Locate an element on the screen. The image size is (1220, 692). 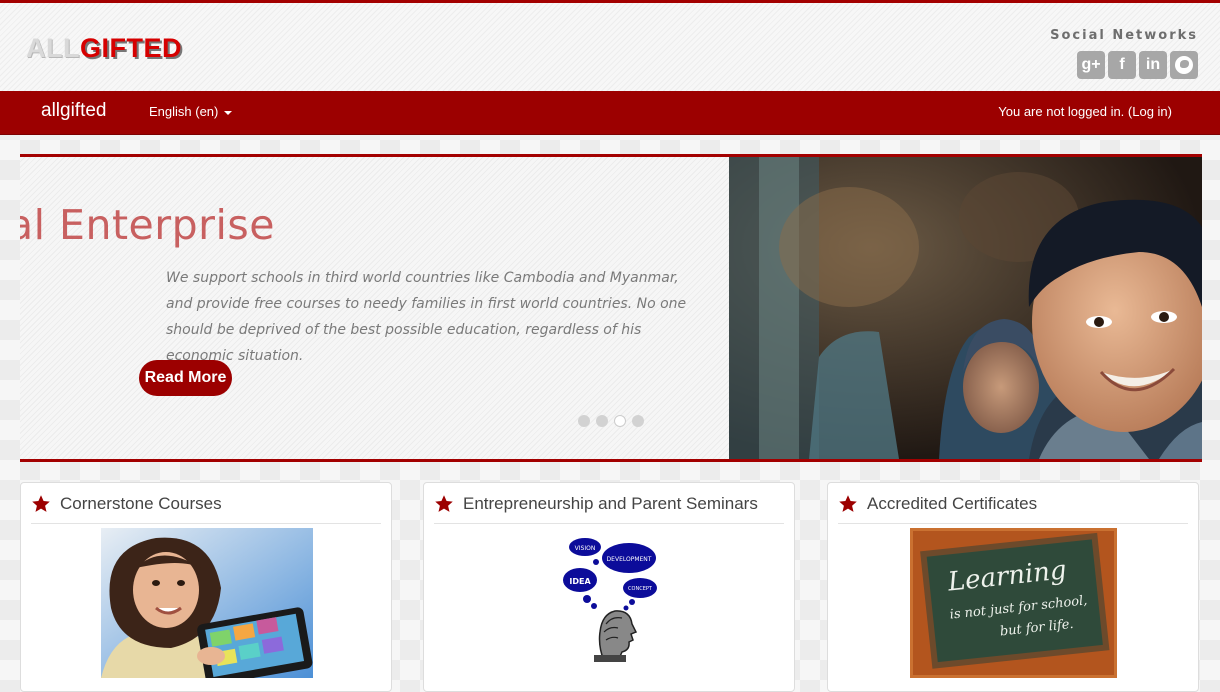
site-header: ALLGIFTED Social Networks g+ f in is located at coordinates (610, 47).